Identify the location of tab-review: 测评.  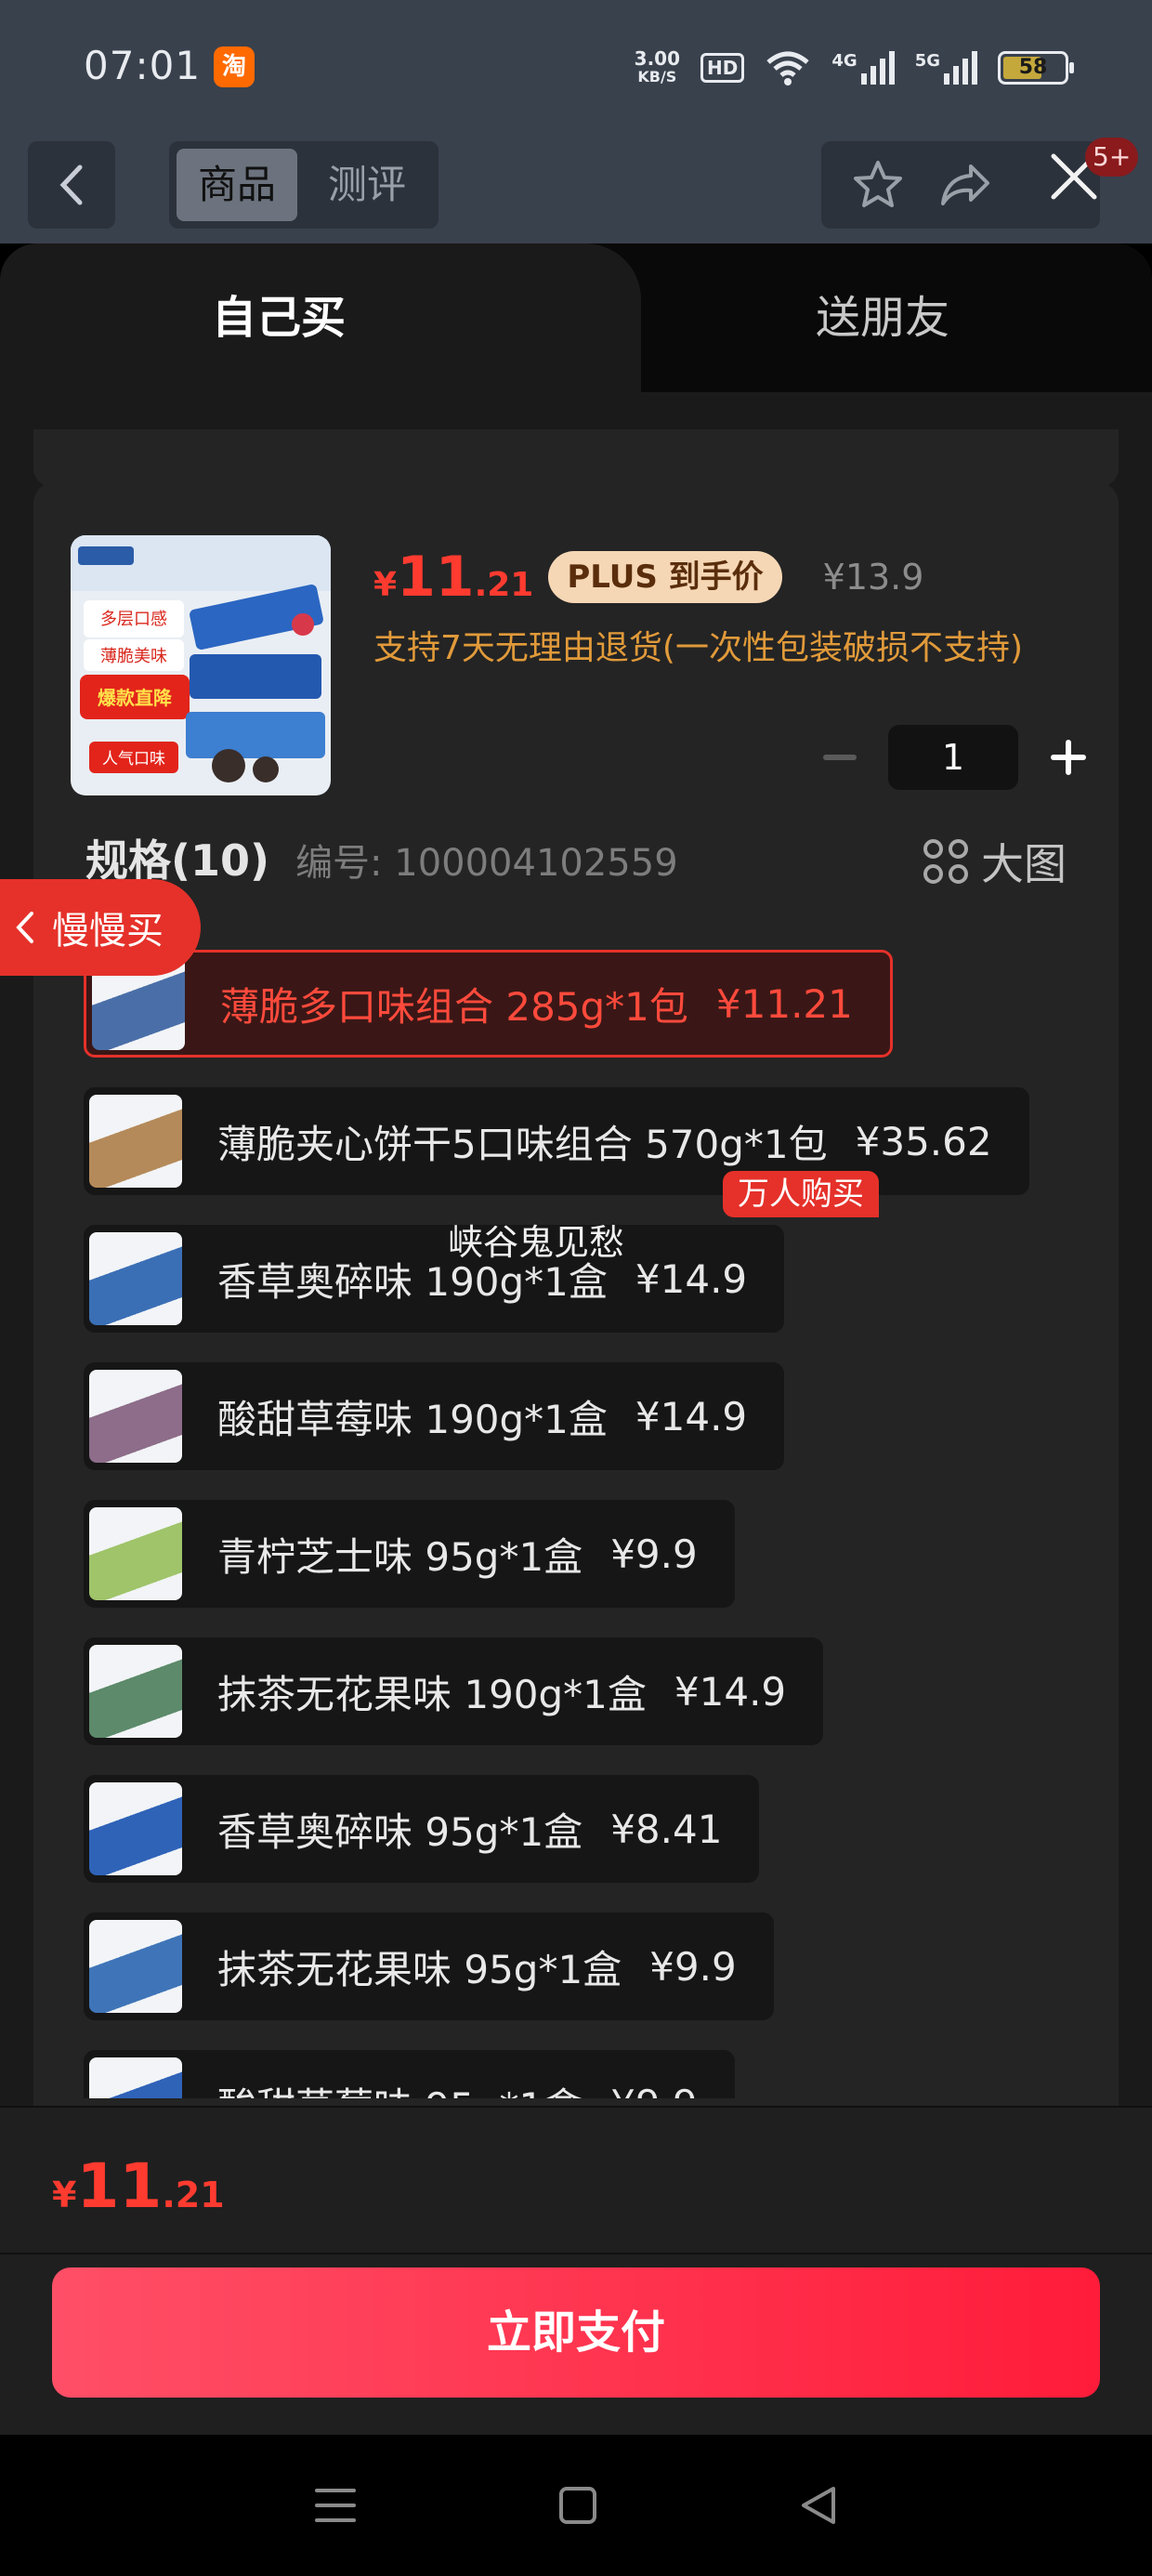
(367, 185).